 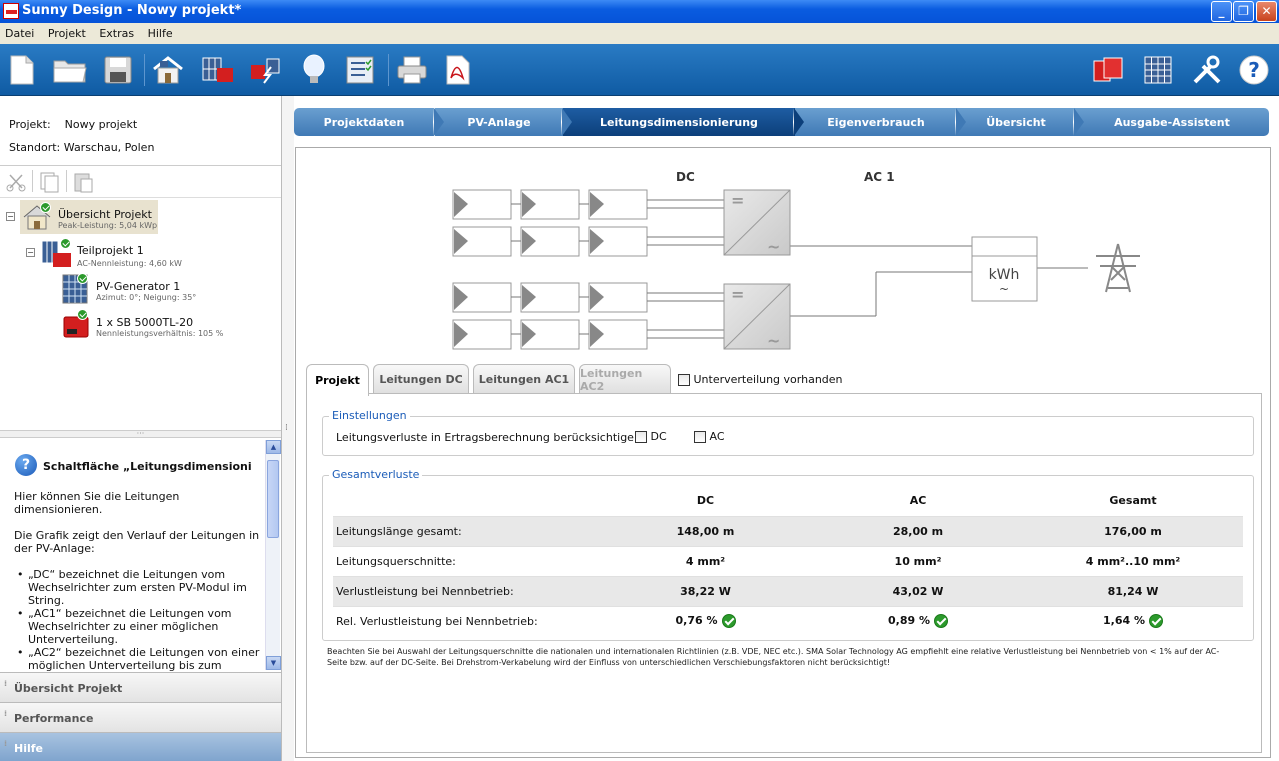 What do you see at coordinates (145, 322) in the screenshot?
I see `tree-label: 1 x SB 5000TL-20` at bounding box center [145, 322].